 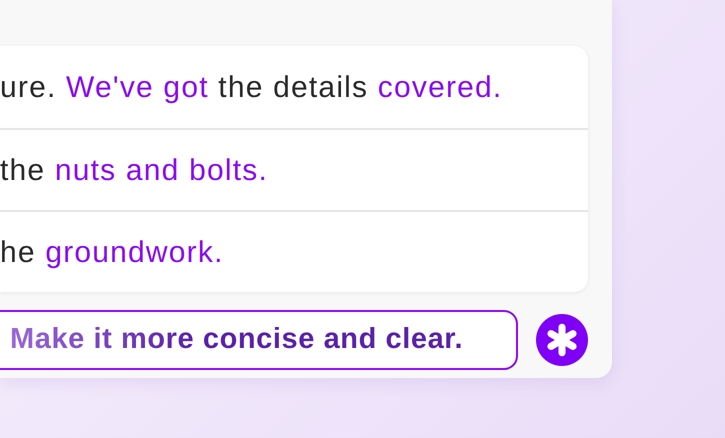 I want to click on asterisk-icon, so click(x=562, y=340).